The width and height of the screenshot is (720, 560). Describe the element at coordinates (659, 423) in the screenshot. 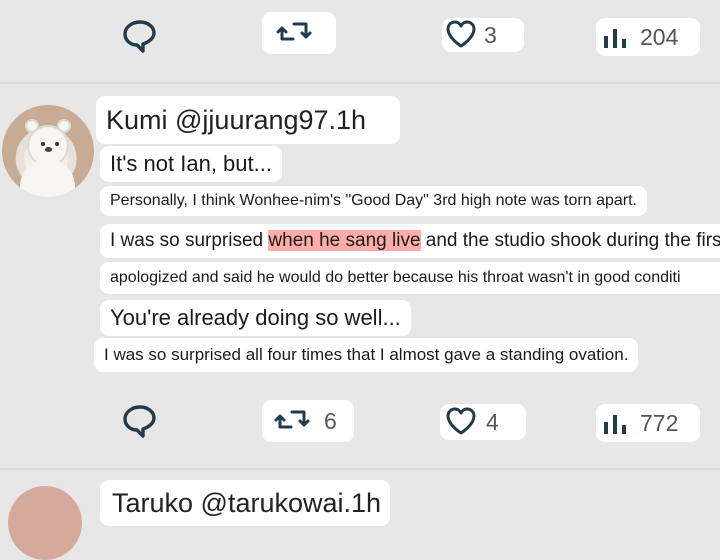

I see `views-count: 772` at that location.